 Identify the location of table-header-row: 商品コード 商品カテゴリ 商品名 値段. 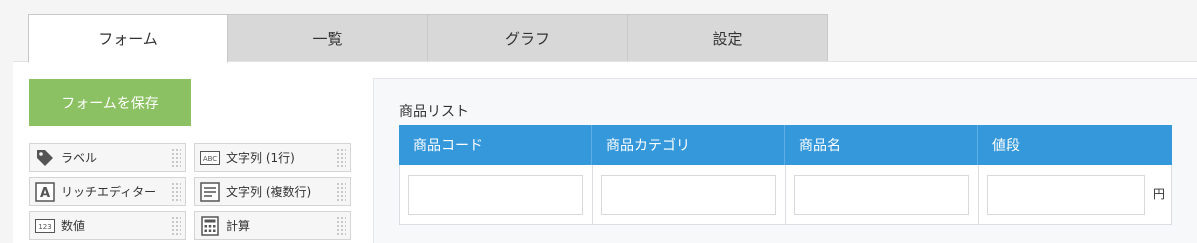
(785, 145).